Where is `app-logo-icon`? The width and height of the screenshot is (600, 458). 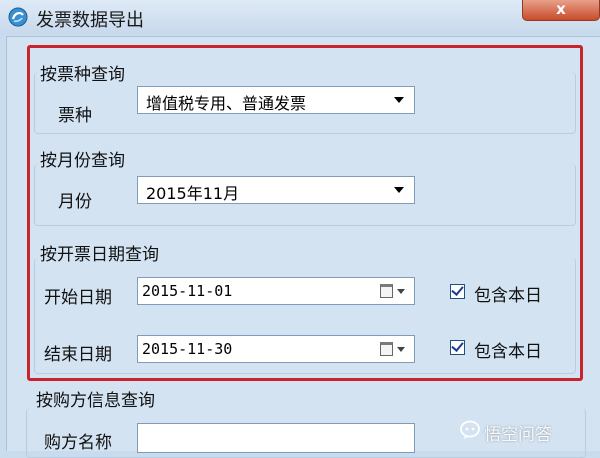
app-logo-icon is located at coordinates (18, 17).